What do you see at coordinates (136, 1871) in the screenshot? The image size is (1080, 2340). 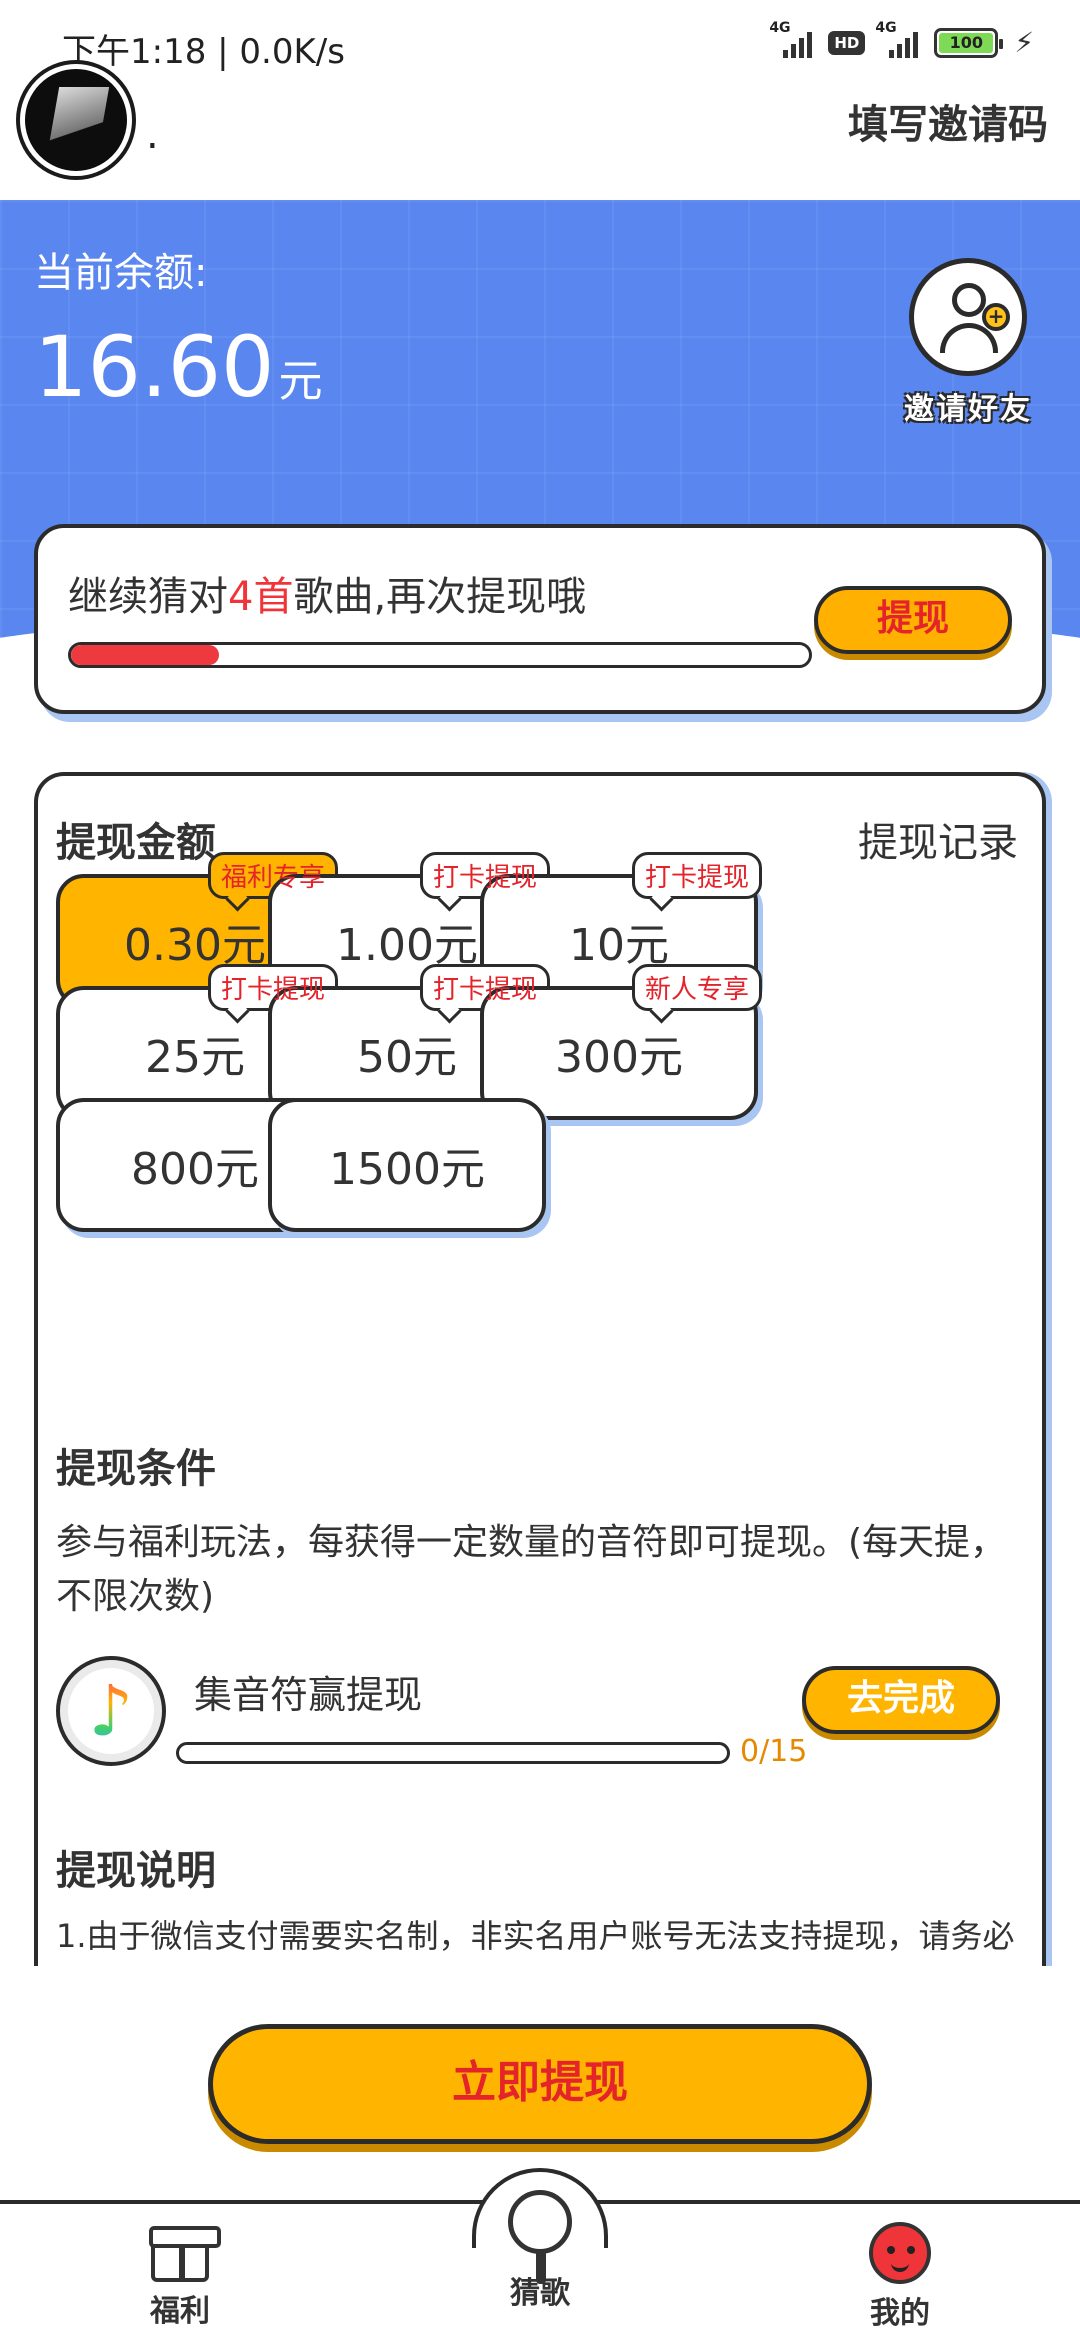 I see `description-title: 提现说明` at bounding box center [136, 1871].